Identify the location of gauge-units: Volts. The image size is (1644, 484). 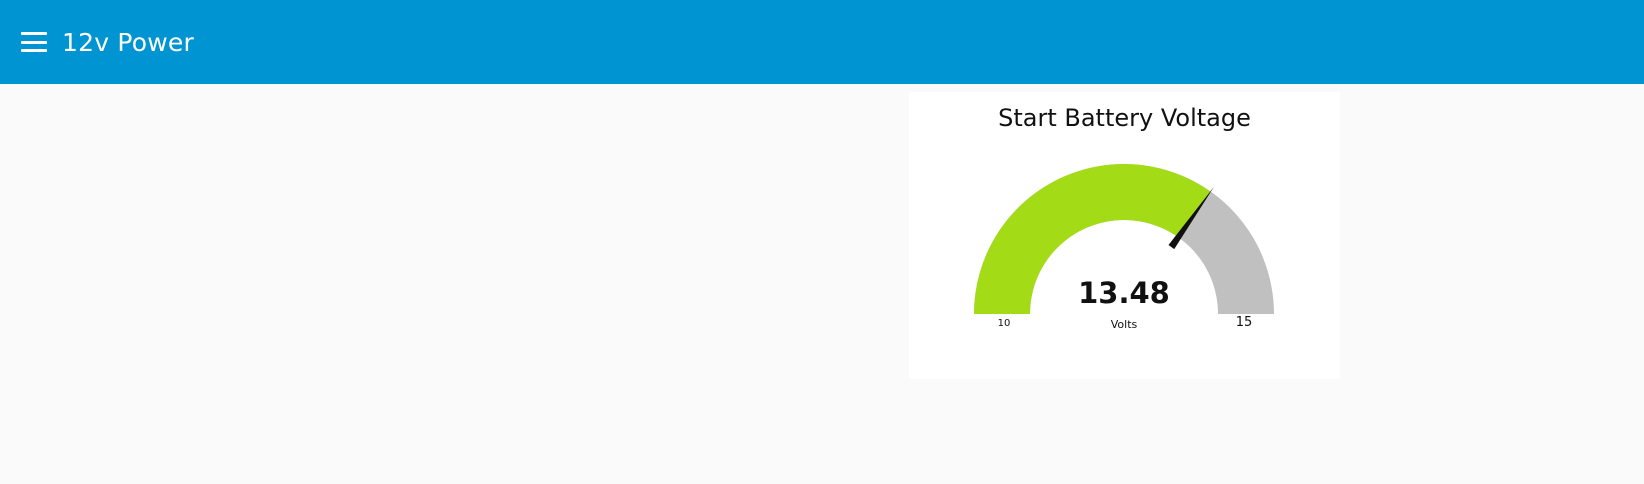
(1124, 324).